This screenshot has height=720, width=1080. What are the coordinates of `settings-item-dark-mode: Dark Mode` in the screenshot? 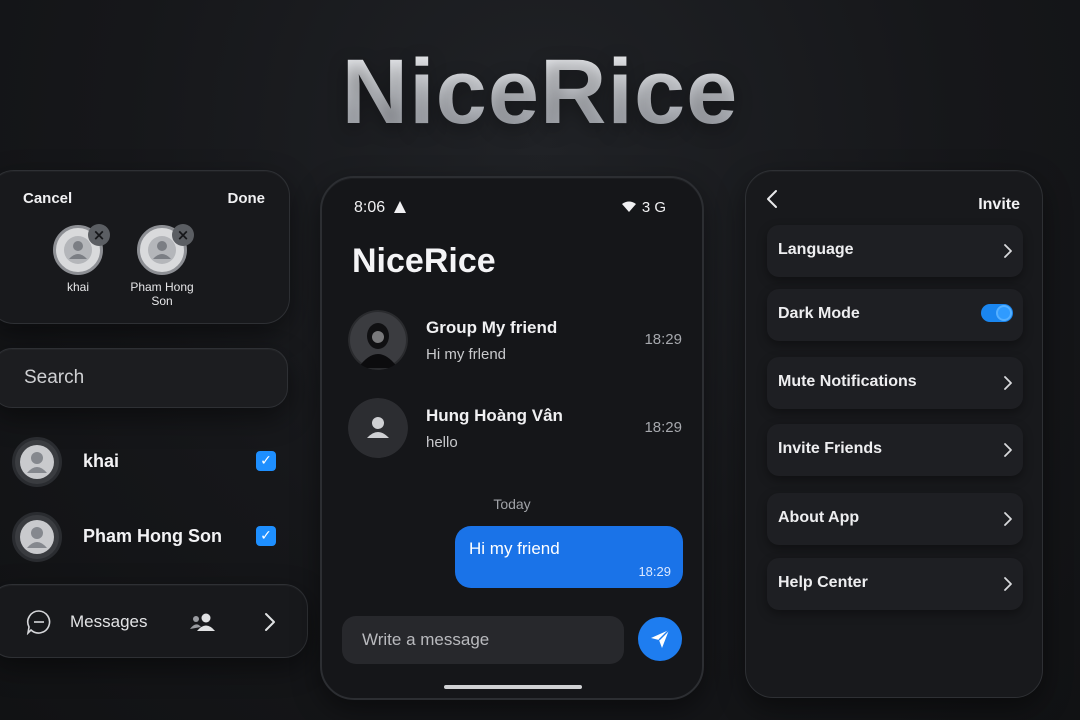 It's located at (895, 315).